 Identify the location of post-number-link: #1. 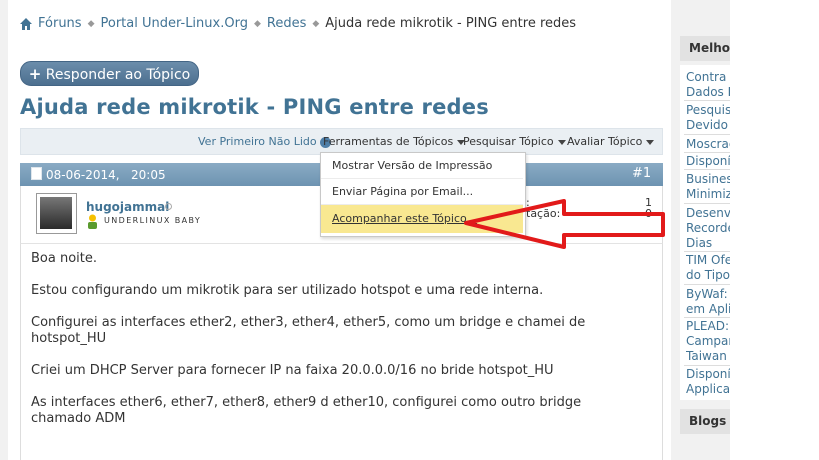
(641, 173).